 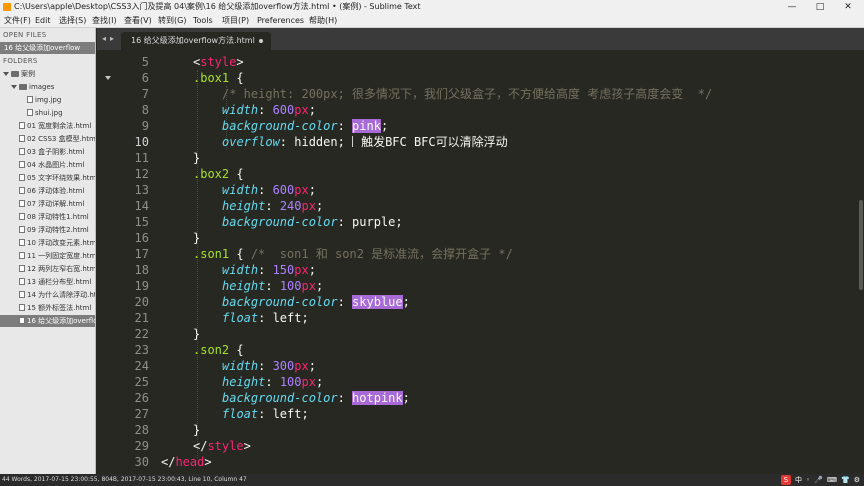 I want to click on sidebar-file-item: 10 浮动改变元素.html, so click(x=47, y=243).